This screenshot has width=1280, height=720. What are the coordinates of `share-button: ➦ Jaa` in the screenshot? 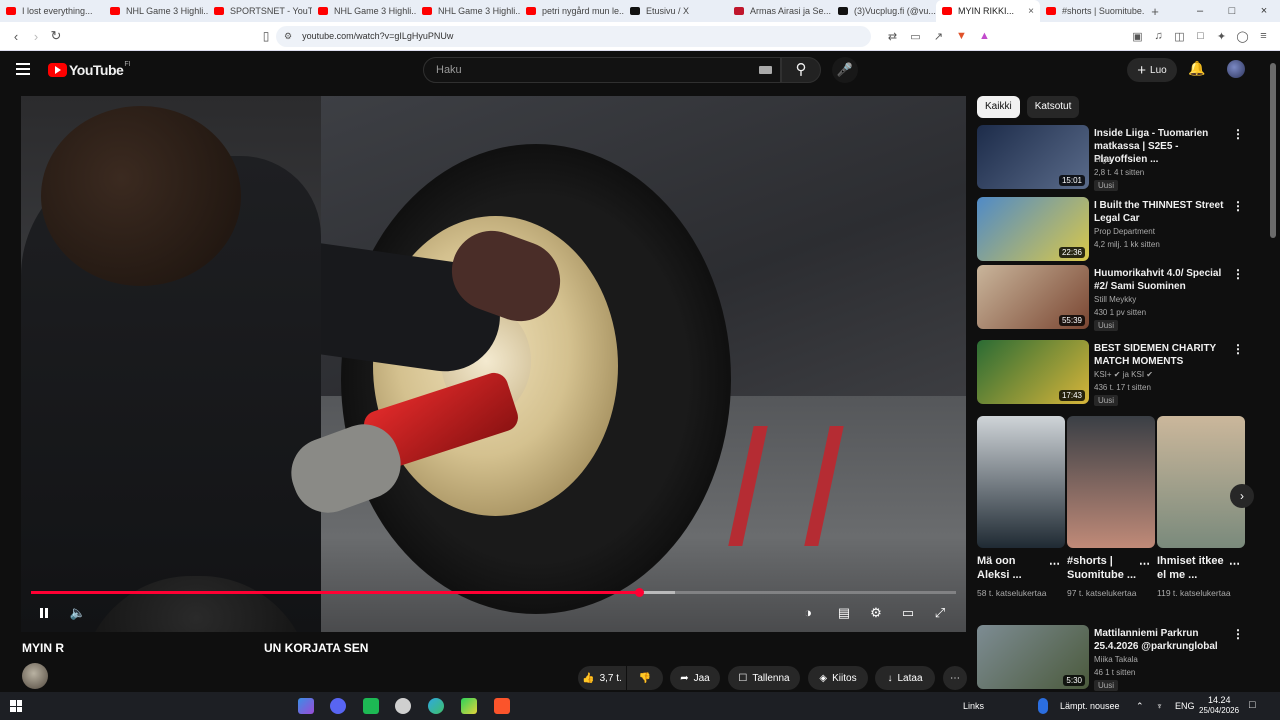 It's located at (695, 678).